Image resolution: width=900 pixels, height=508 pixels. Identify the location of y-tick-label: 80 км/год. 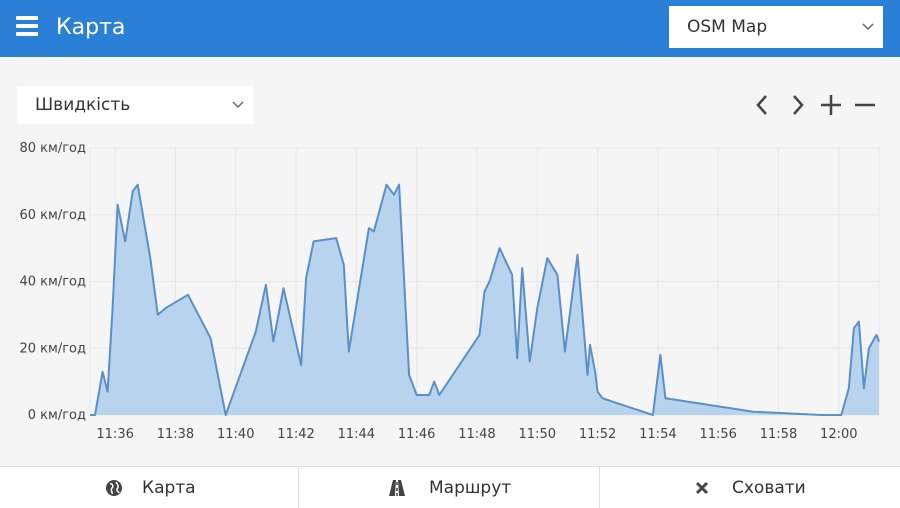
(53, 148).